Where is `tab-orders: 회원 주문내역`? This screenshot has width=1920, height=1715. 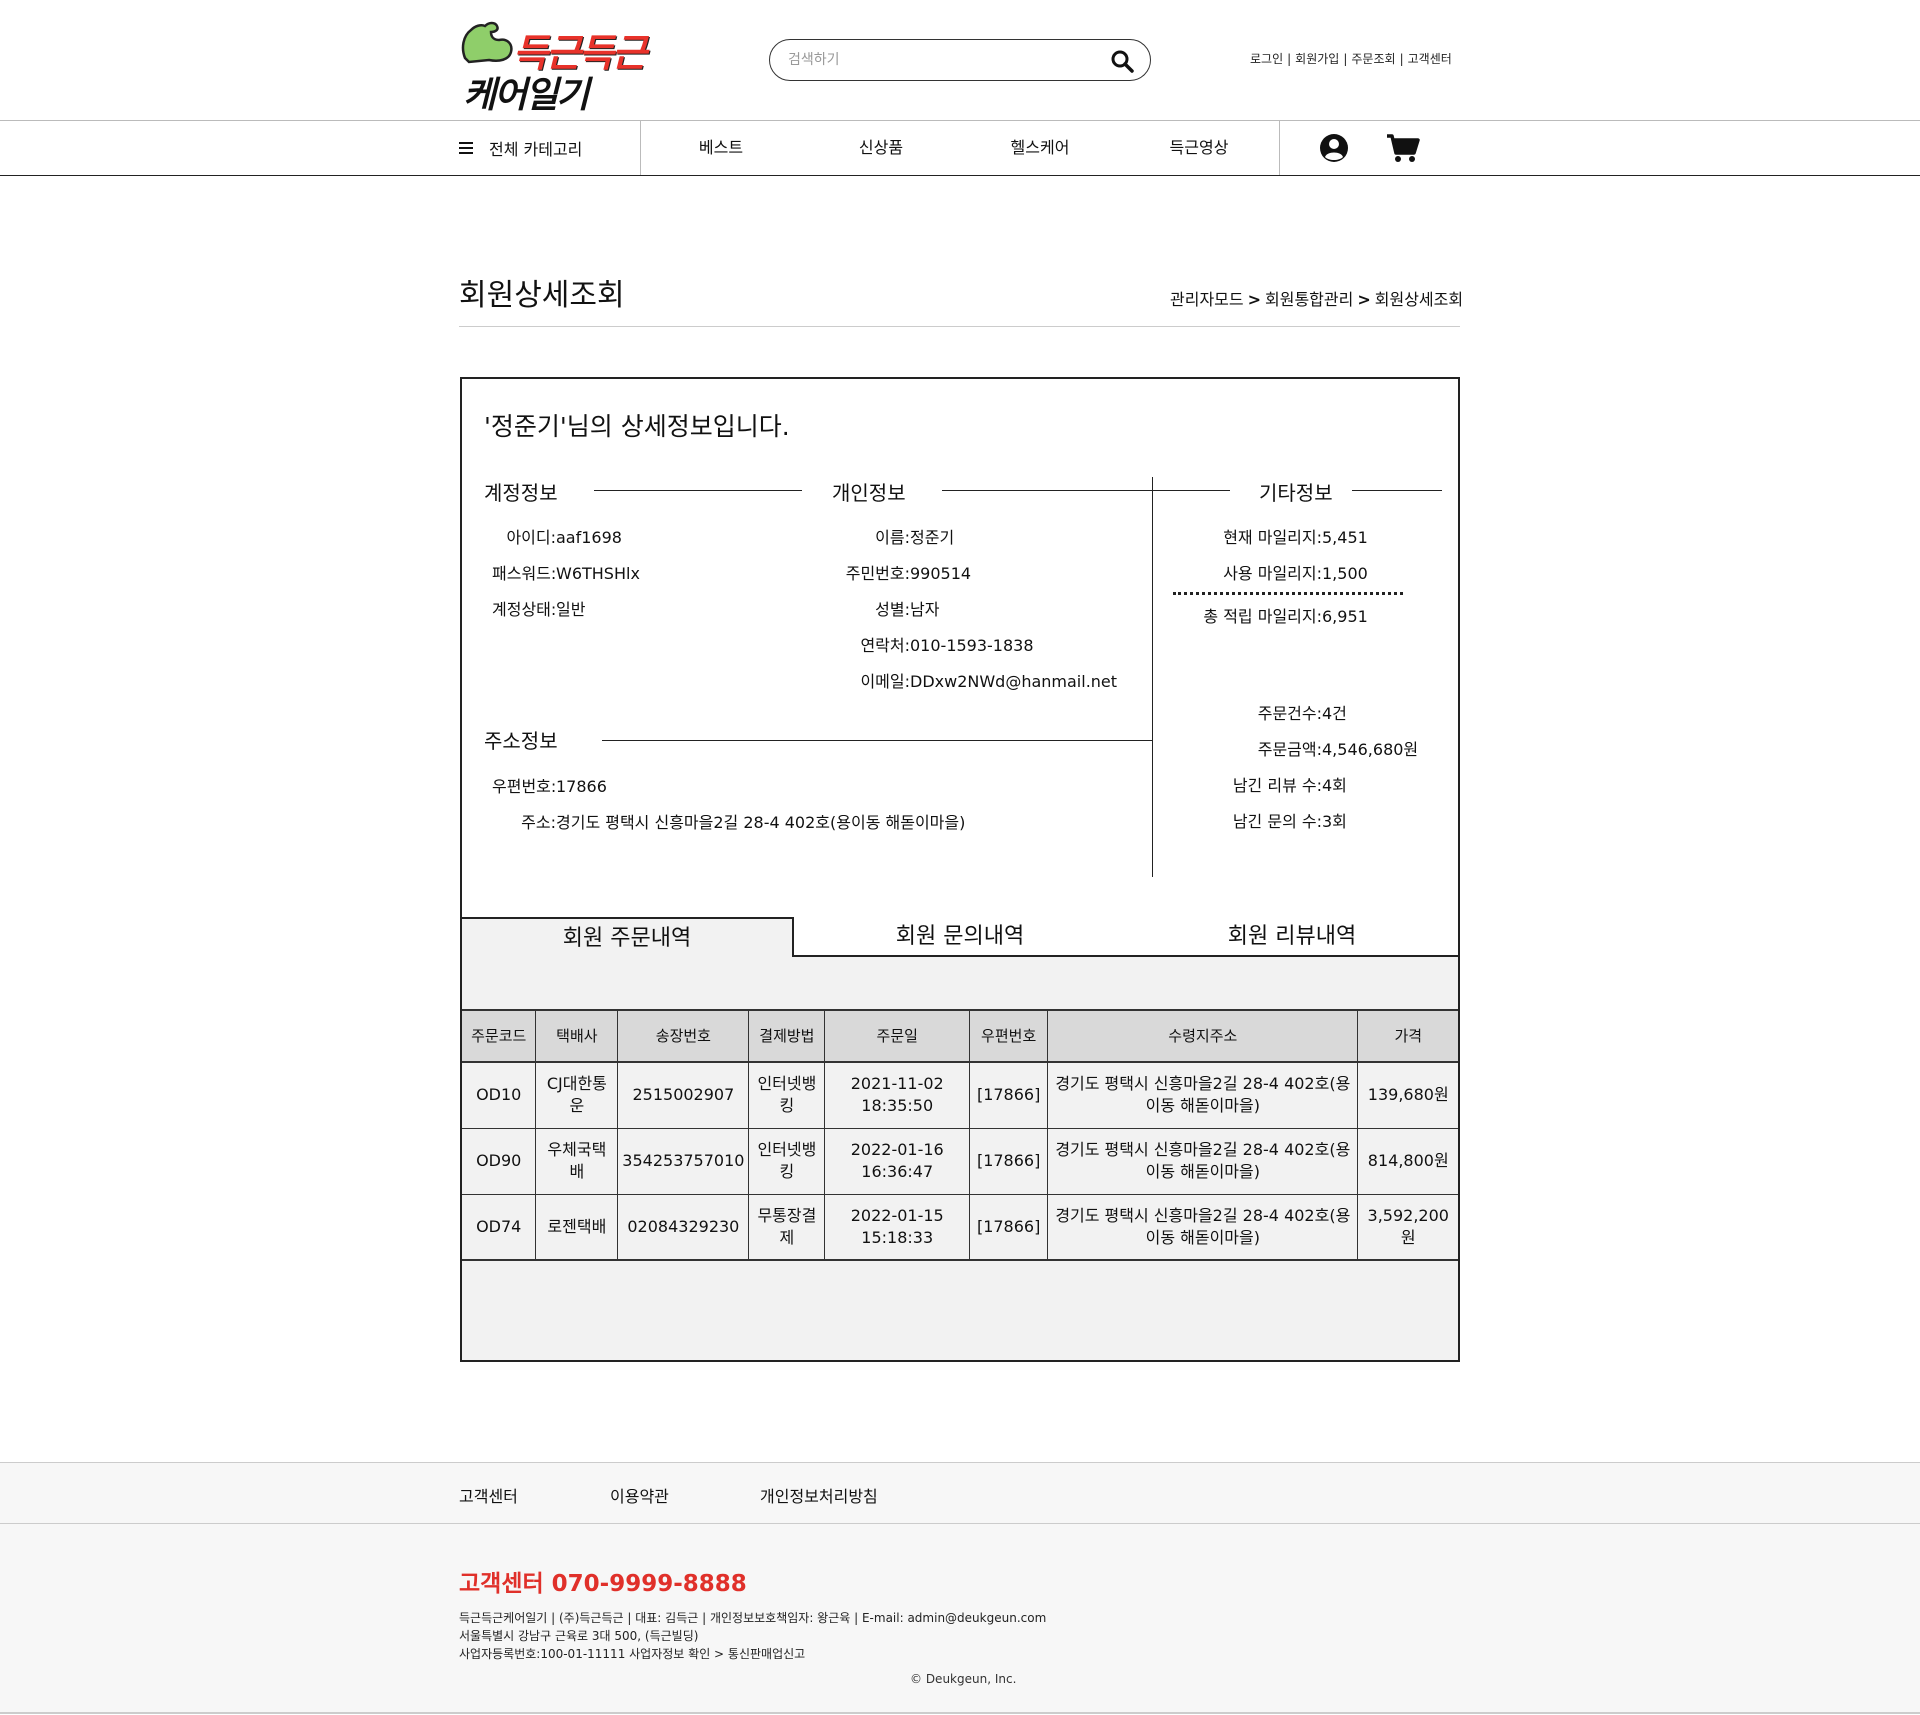 tab-orders: 회원 주문내역 is located at coordinates (628, 937).